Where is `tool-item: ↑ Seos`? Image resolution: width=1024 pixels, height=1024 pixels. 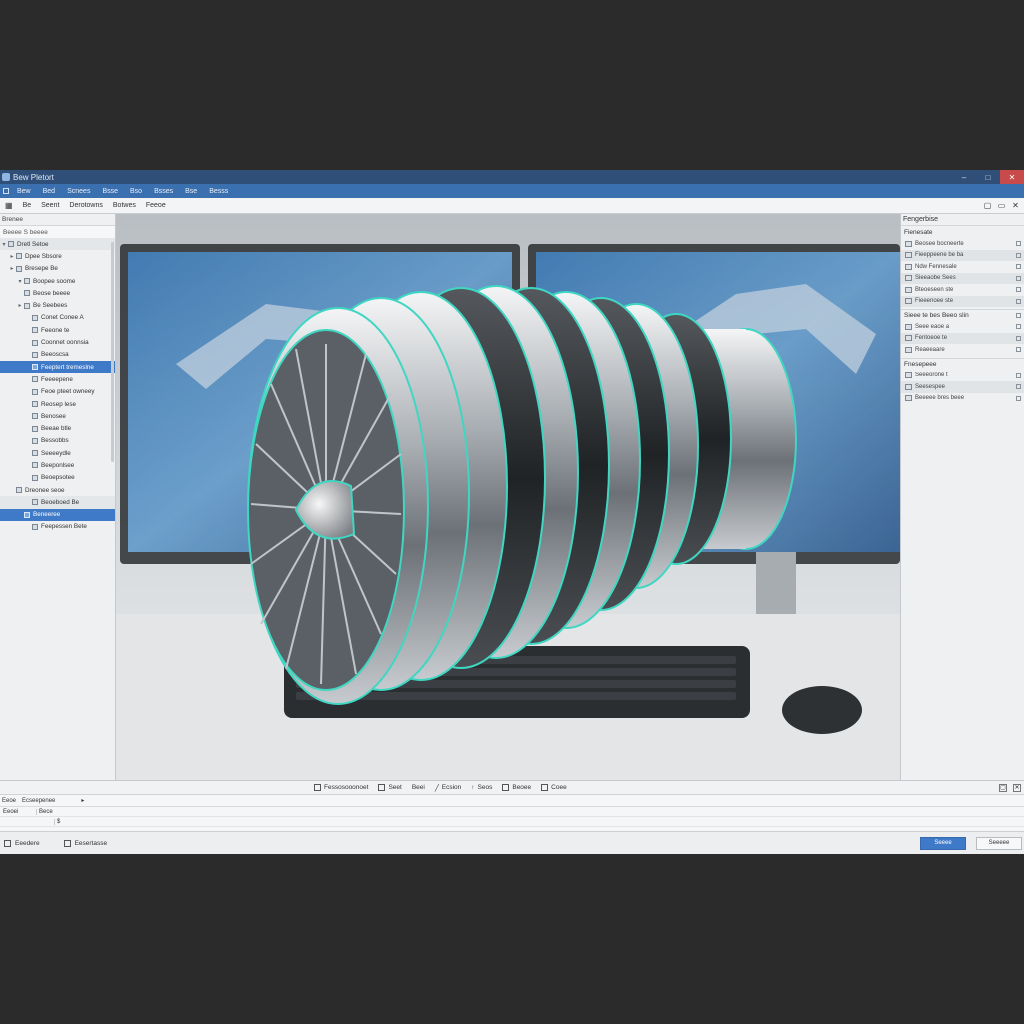 tool-item: ↑ Seos is located at coordinates (481, 788).